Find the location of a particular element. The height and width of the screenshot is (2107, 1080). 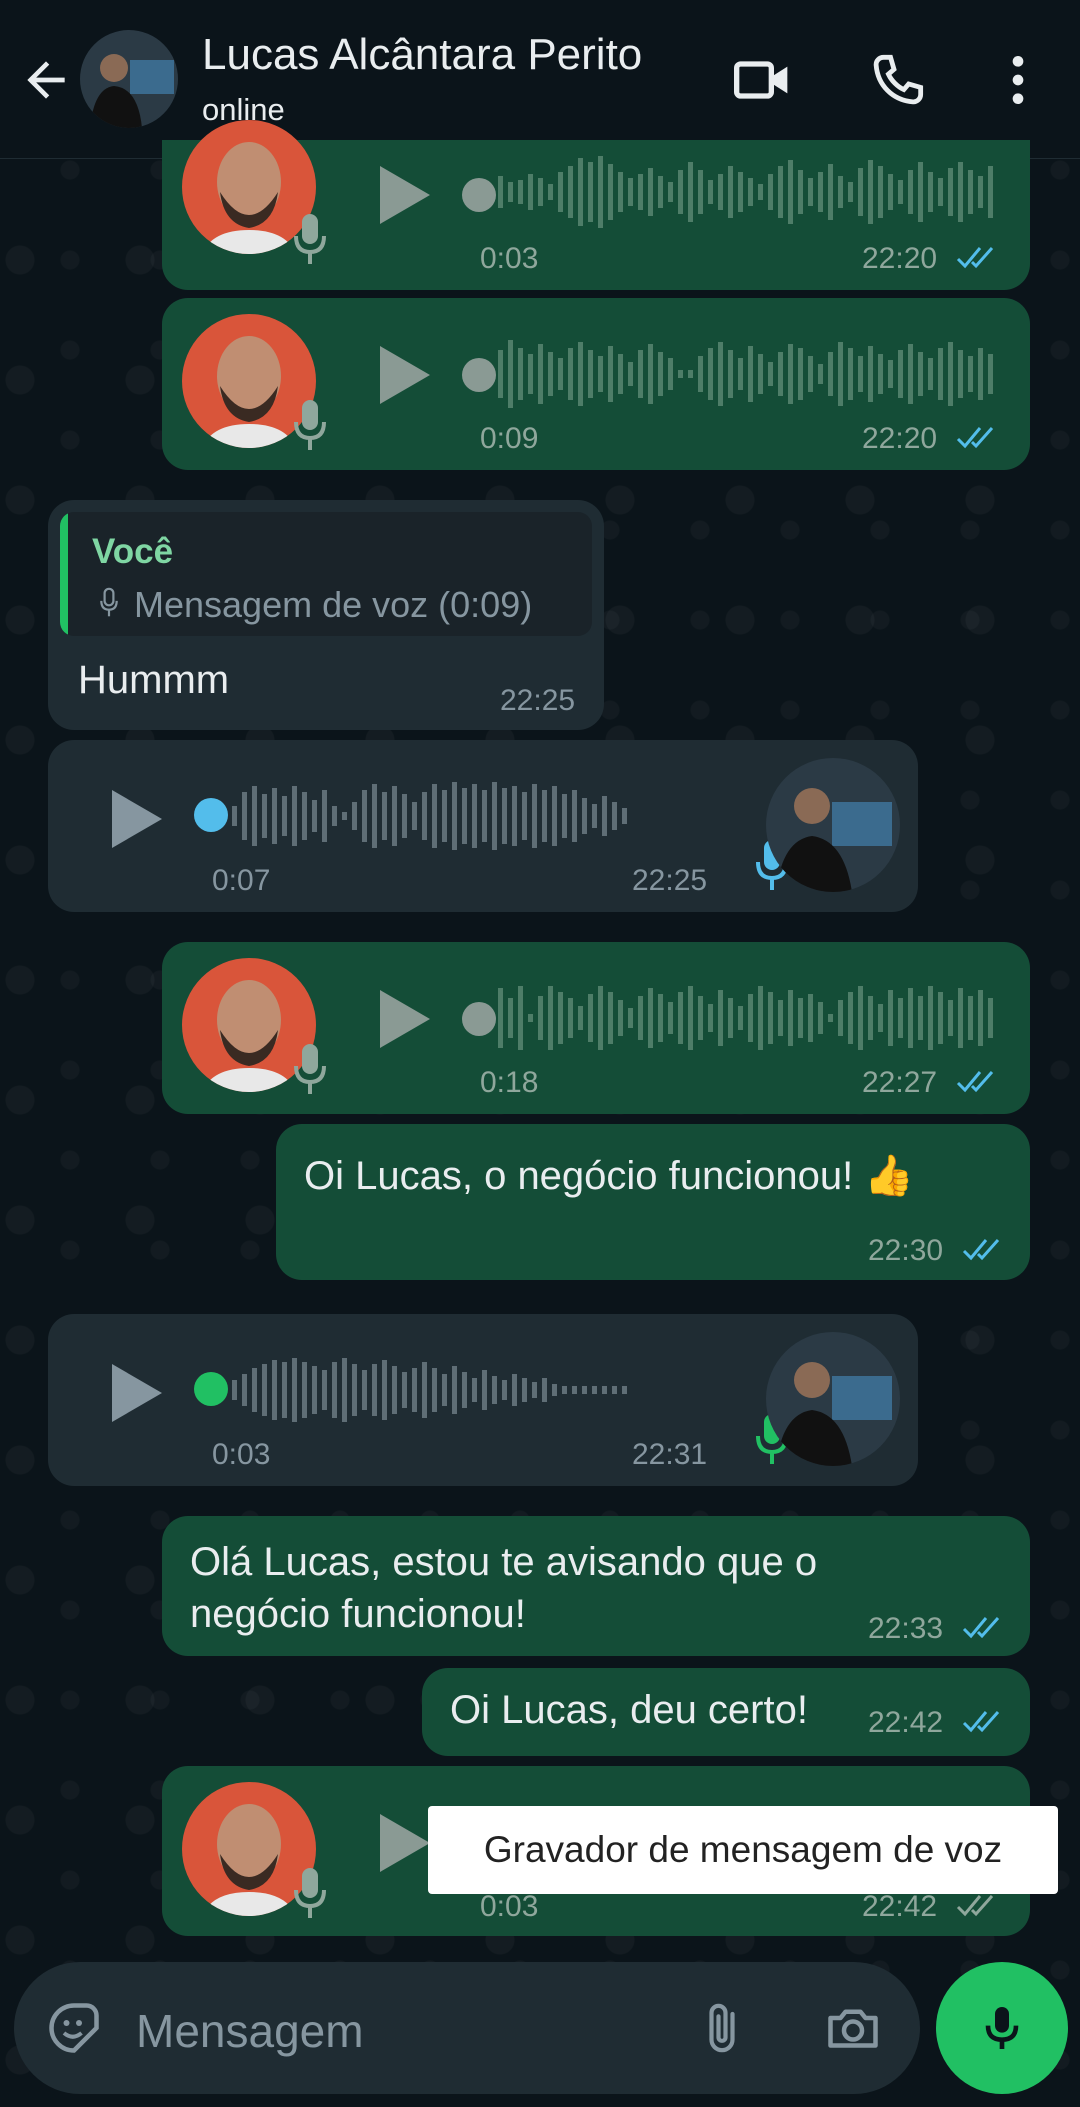

quote-text: Mensagem de voz (0:09) is located at coordinates (333, 604).